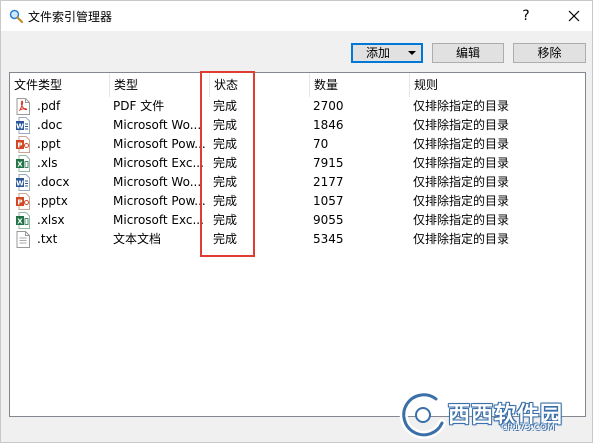 This screenshot has height=443, width=593. I want to click on table-row: .txt 文本文档 完成 5345 仅排除指定的目录, so click(297, 239).